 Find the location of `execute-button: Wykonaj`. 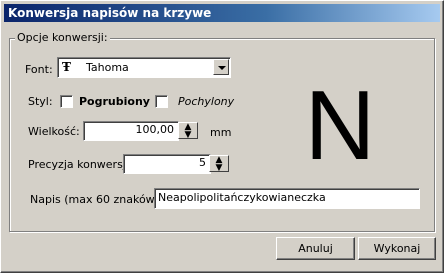

execute-button: Wykonaj is located at coordinates (397, 248).